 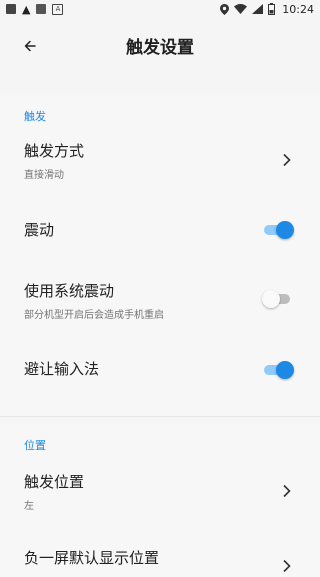 What do you see at coordinates (160, 159) in the screenshot?
I see `trigger-mode-row: 触发方式 直接滑动` at bounding box center [160, 159].